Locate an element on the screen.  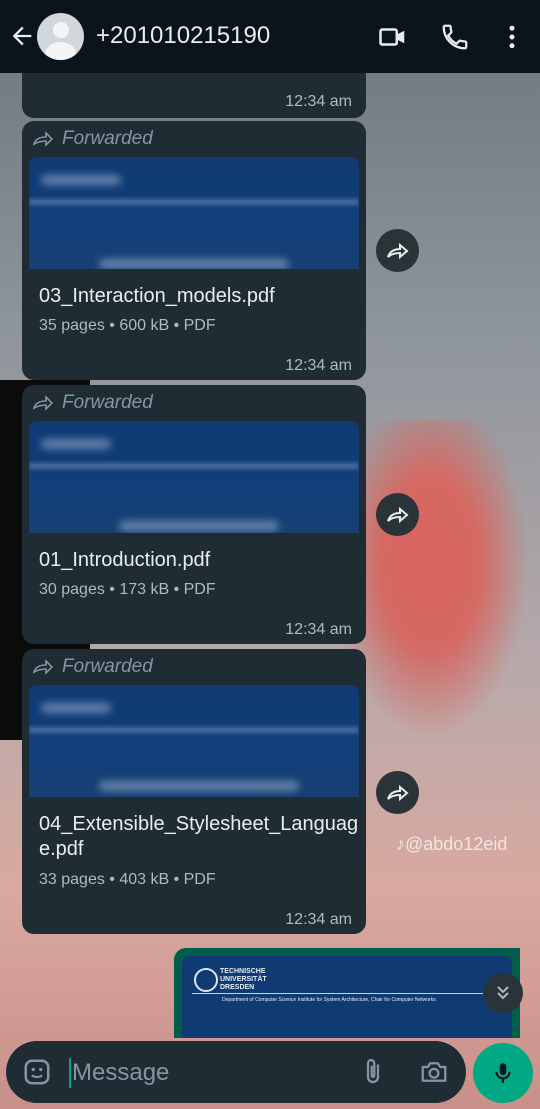
phone-icon is located at coordinates (455, 37).